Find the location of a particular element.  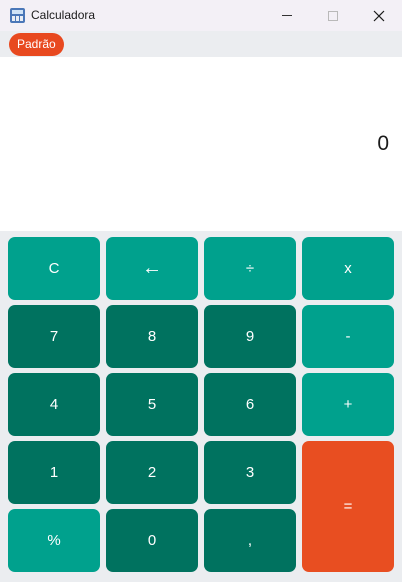

decimal-button: , is located at coordinates (250, 540).